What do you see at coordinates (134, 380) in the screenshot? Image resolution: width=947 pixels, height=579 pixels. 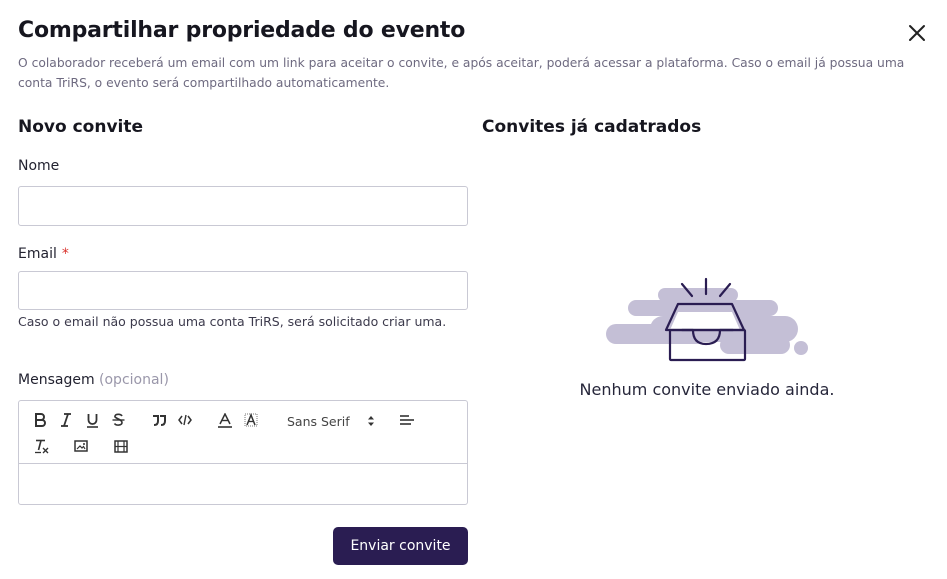 I see `optional-tag: (opcional)` at bounding box center [134, 380].